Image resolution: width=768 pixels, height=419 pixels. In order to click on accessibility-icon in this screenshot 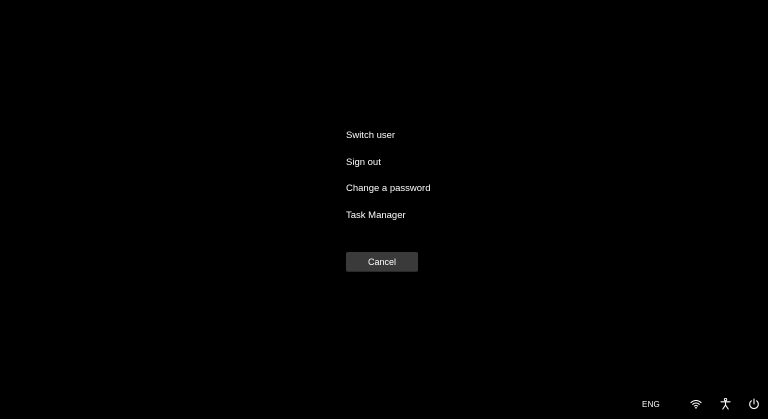, I will do `click(725, 404)`.